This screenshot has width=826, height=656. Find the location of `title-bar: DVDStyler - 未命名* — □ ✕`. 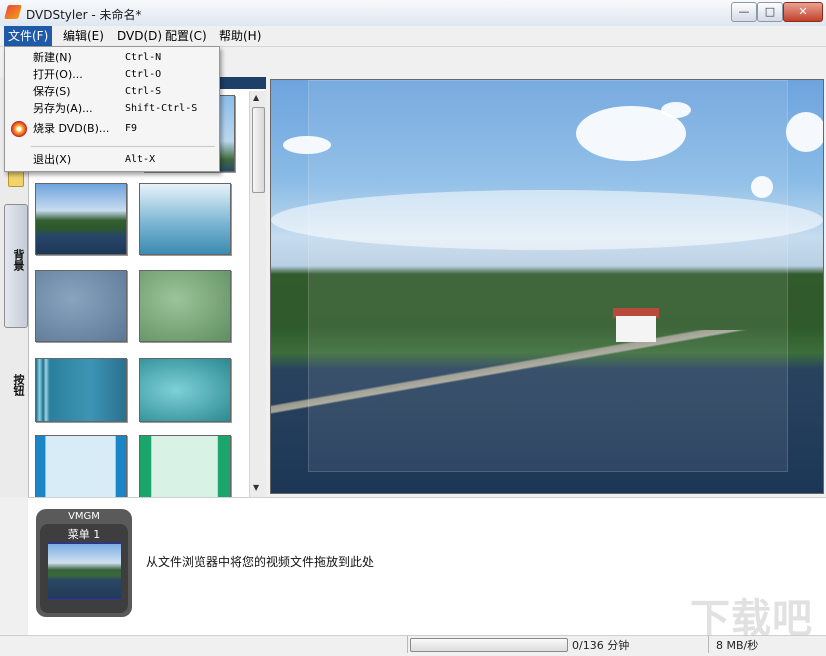

title-bar: DVDStyler - 未命名* — □ ✕ is located at coordinates (413, 13).